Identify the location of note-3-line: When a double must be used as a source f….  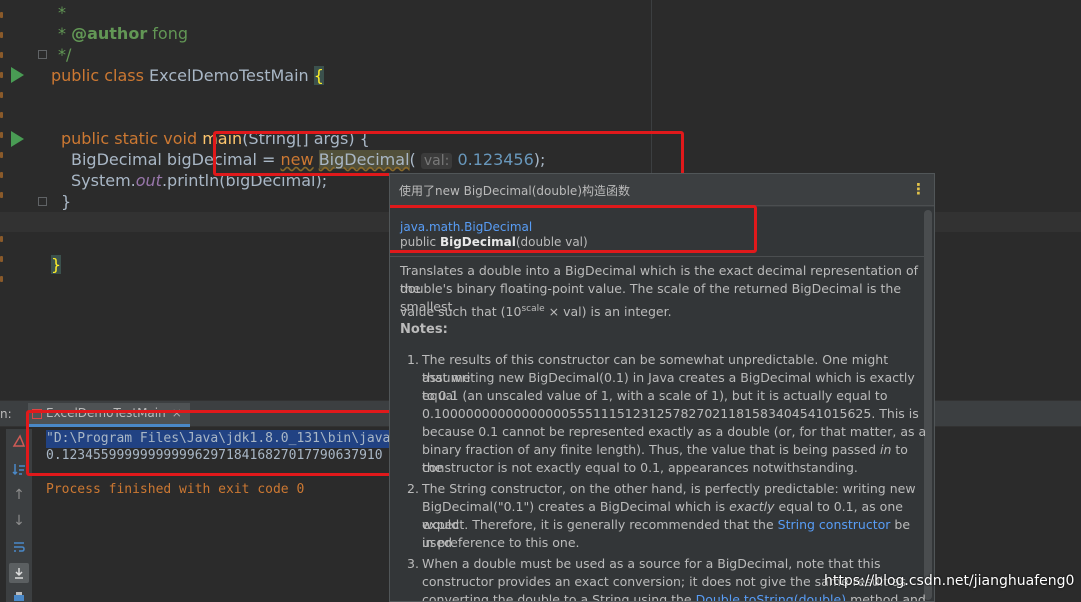
(651, 563).